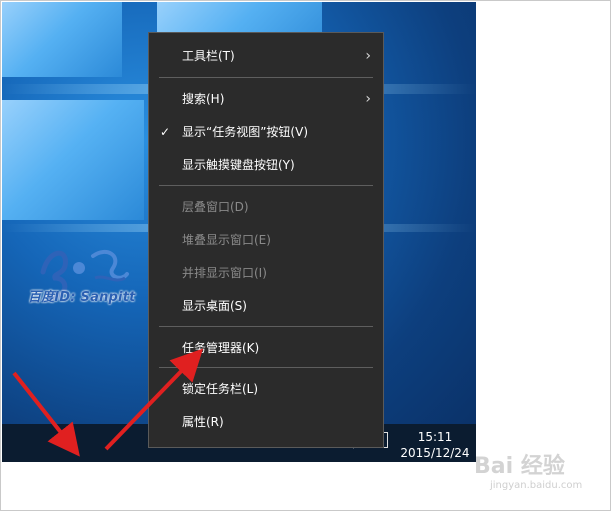 This screenshot has width=613, height=513. Describe the element at coordinates (266, 422) in the screenshot. I see `menu-item-properties: 属性(R)` at that location.